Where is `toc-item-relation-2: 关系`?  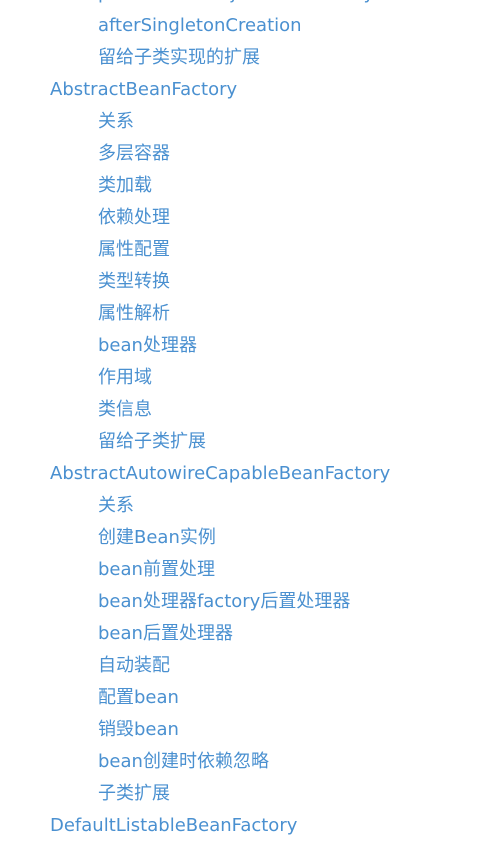
toc-item-relation-2: 关系 is located at coordinates (249, 506).